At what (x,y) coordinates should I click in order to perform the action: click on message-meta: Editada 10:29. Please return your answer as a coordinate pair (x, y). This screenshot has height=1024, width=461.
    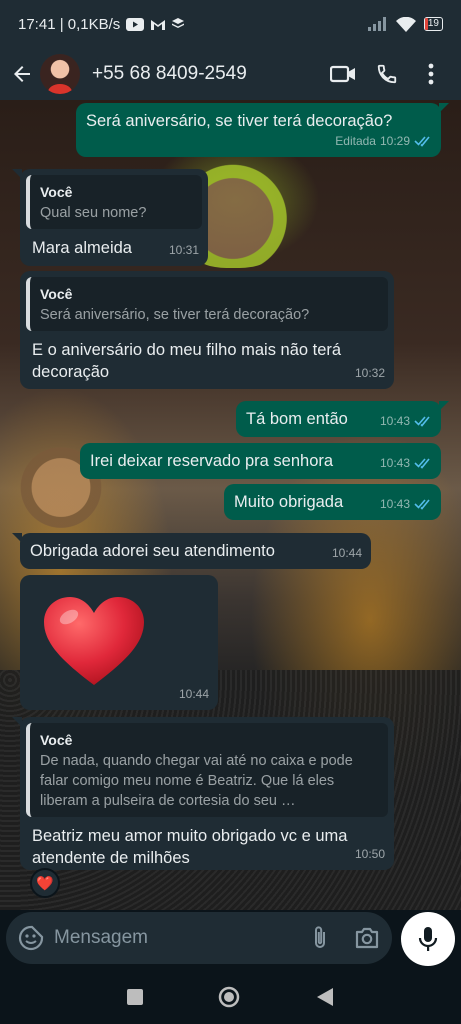
    Looking at the image, I should click on (383, 141).